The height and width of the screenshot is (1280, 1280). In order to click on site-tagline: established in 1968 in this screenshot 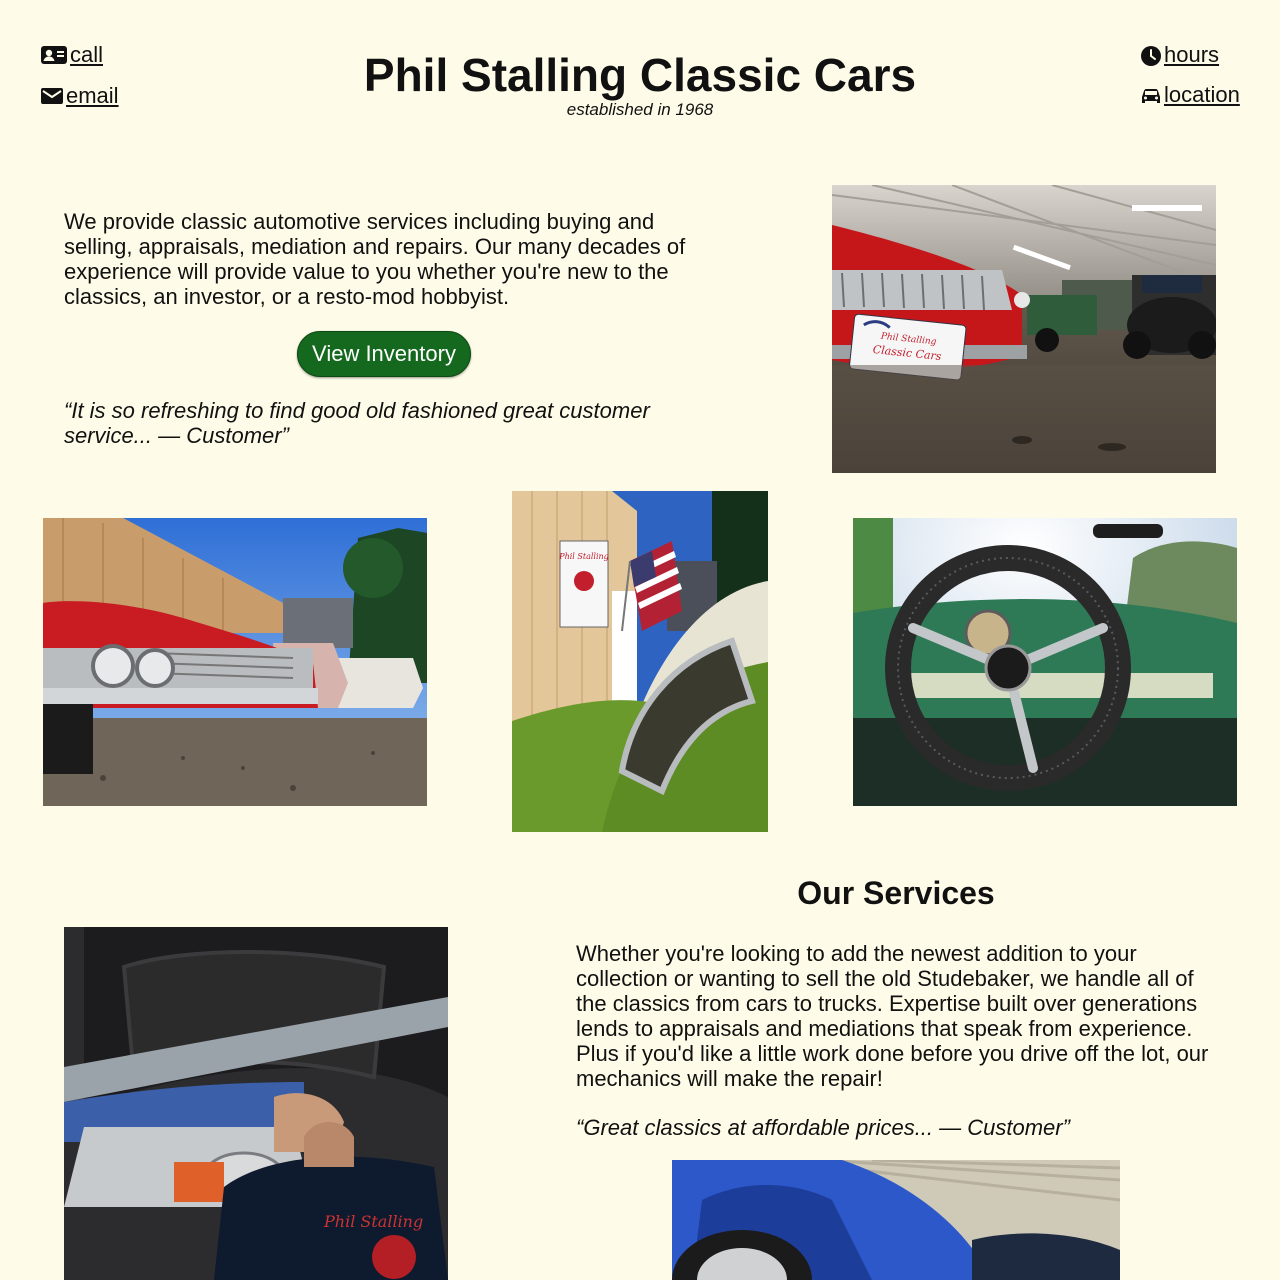, I will do `click(640, 109)`.